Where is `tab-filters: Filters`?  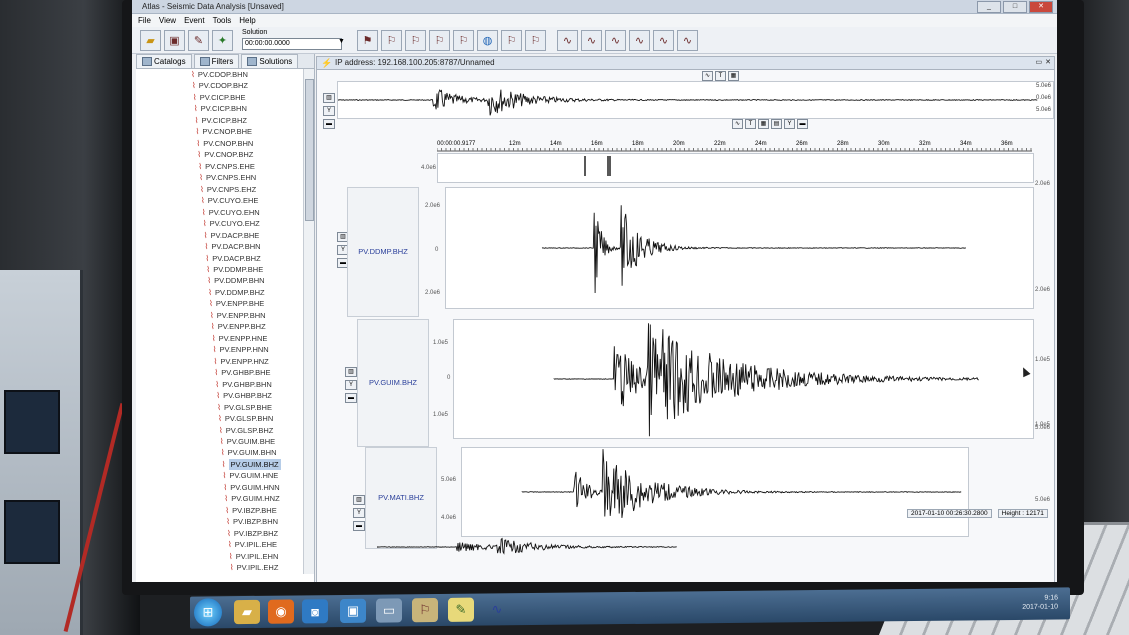
tab-filters: Filters is located at coordinates (216, 61).